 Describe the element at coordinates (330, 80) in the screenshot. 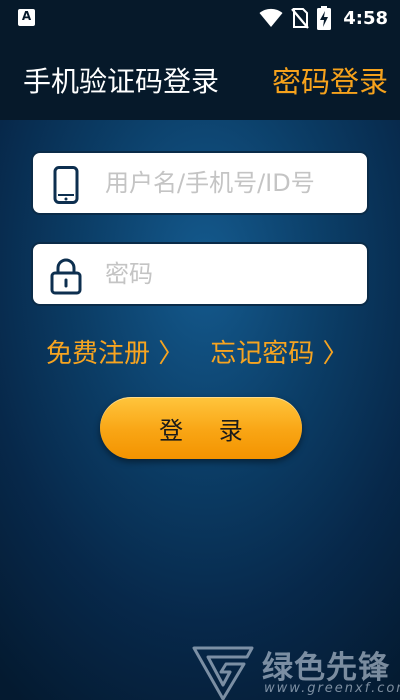

I see `password-login-button: 密码登录` at that location.